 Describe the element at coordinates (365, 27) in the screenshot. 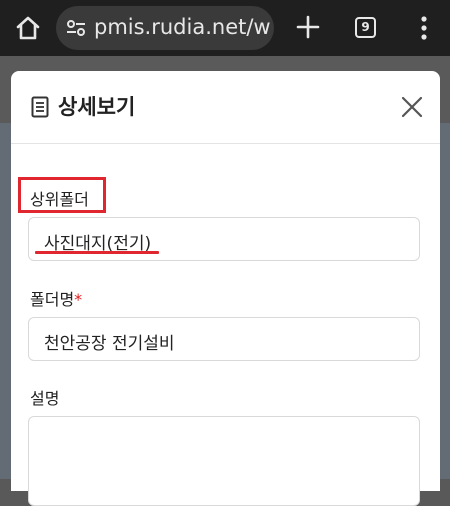

I see `tab-switcher-button: 9` at that location.